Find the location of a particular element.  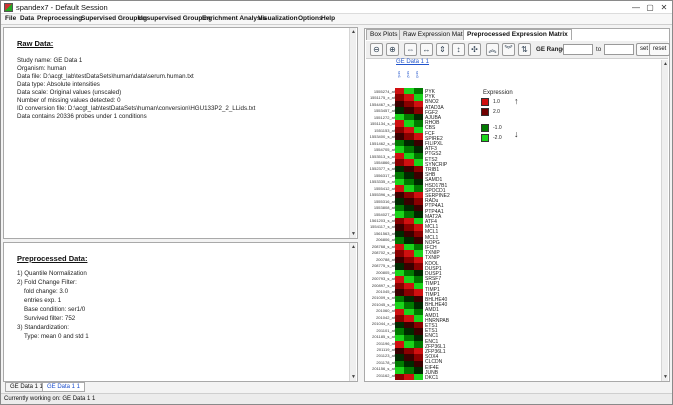

tab-box-plots: Box Plots is located at coordinates (384, 34).